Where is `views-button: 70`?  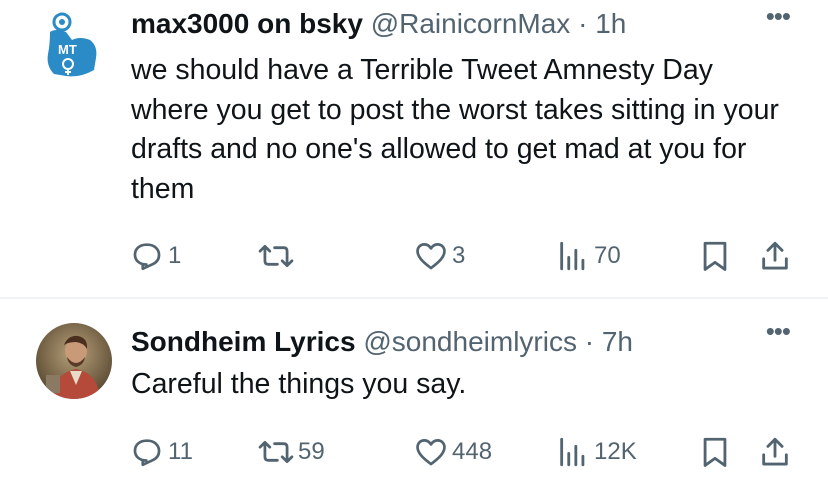
views-button: 70 is located at coordinates (588, 256).